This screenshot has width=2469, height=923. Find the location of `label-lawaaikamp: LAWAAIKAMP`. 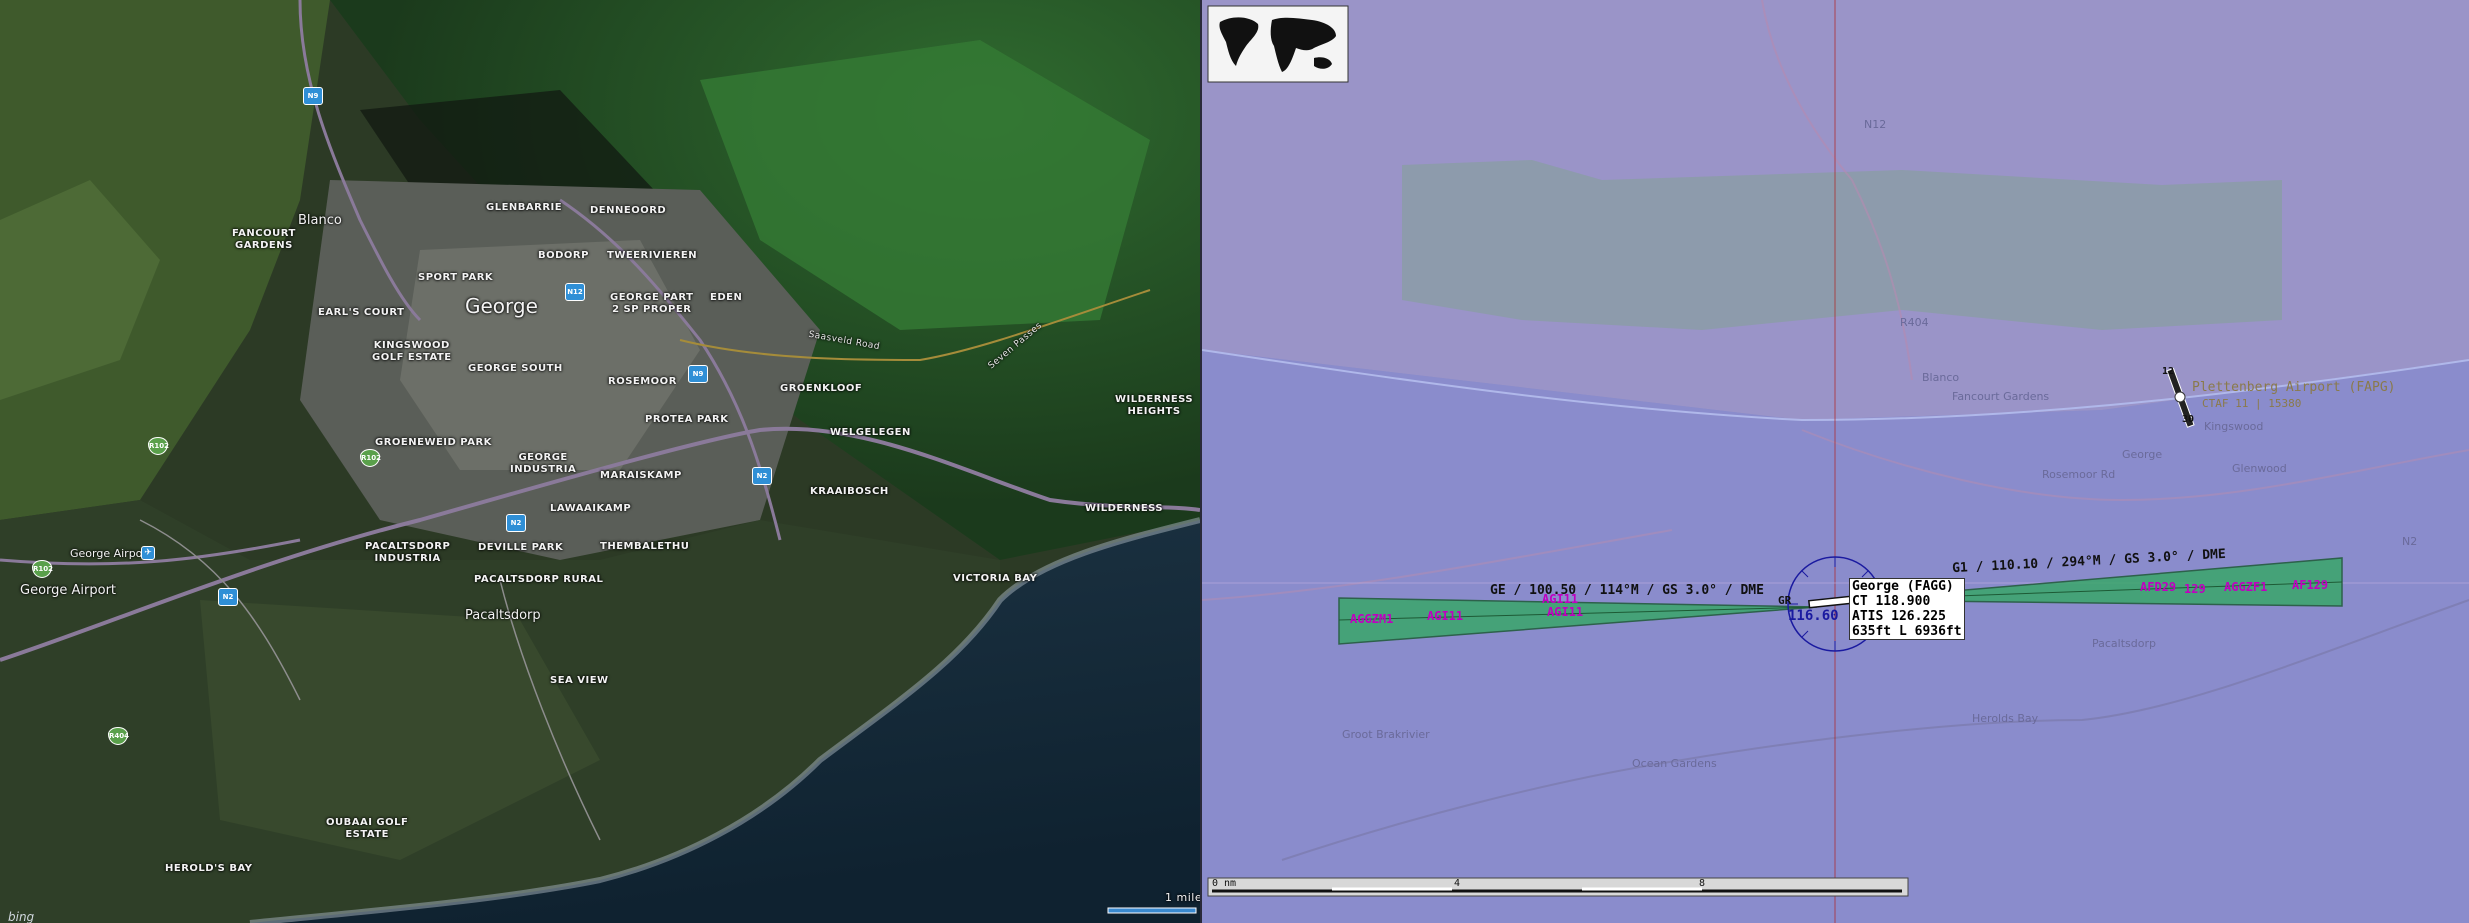

label-lawaaikamp: LAWAAIKAMP is located at coordinates (591, 508).